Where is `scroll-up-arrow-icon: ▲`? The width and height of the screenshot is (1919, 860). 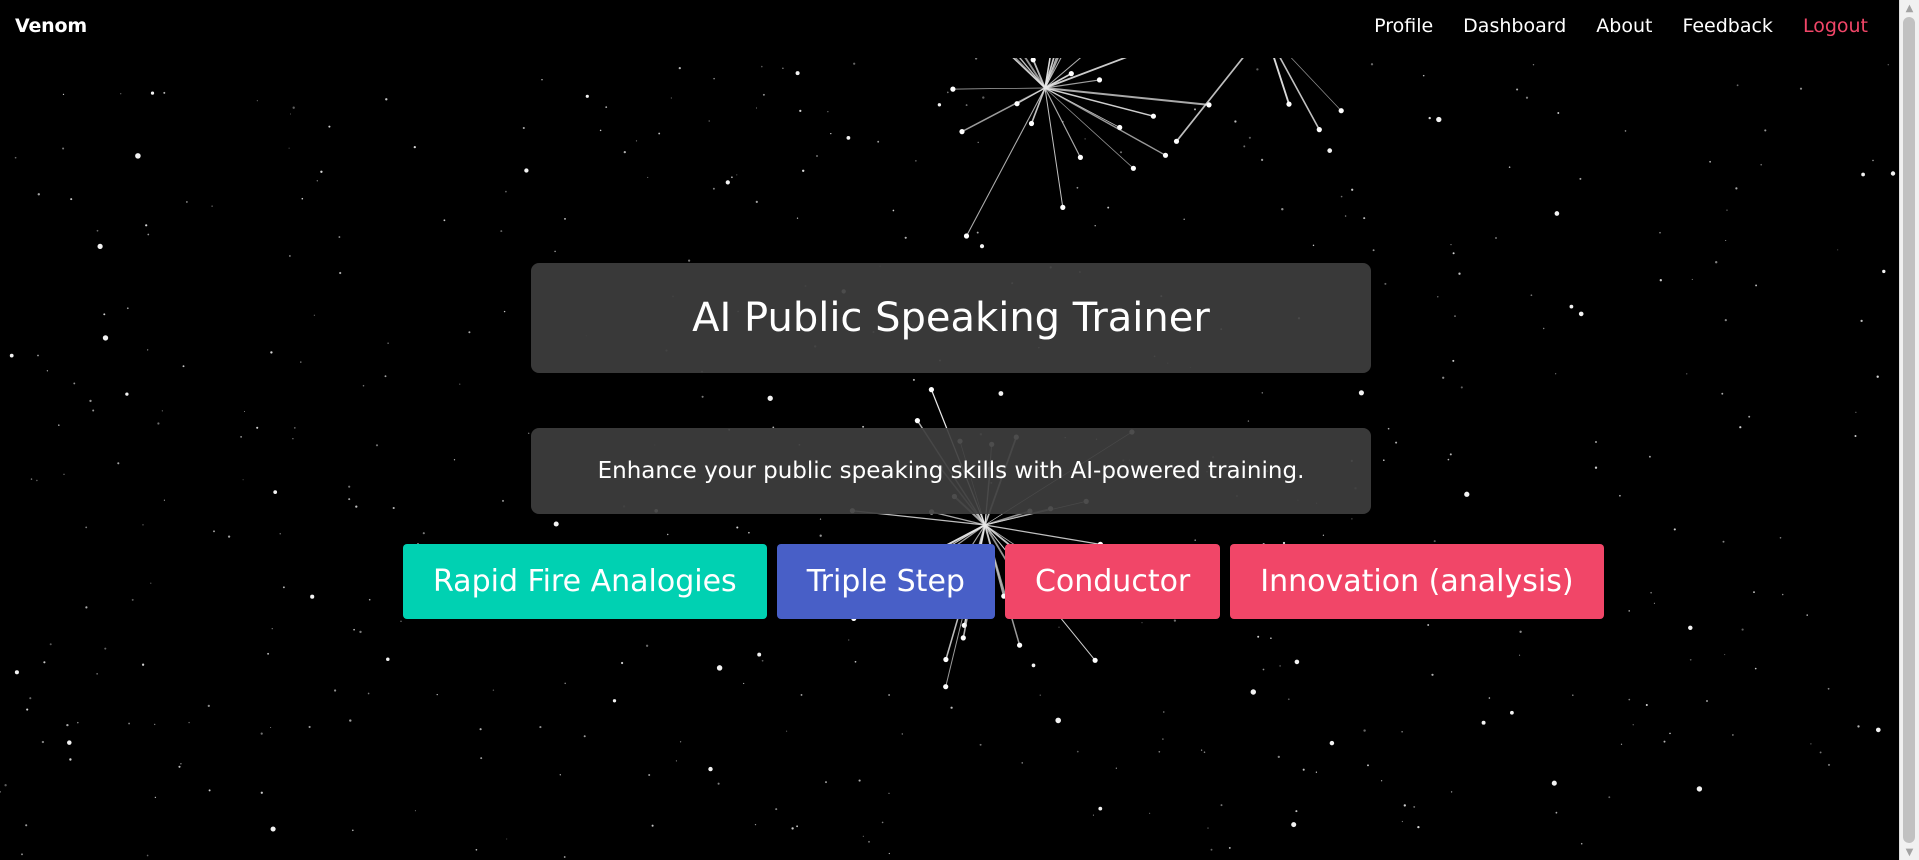
scroll-up-arrow-icon: ▲ is located at coordinates (1909, 8).